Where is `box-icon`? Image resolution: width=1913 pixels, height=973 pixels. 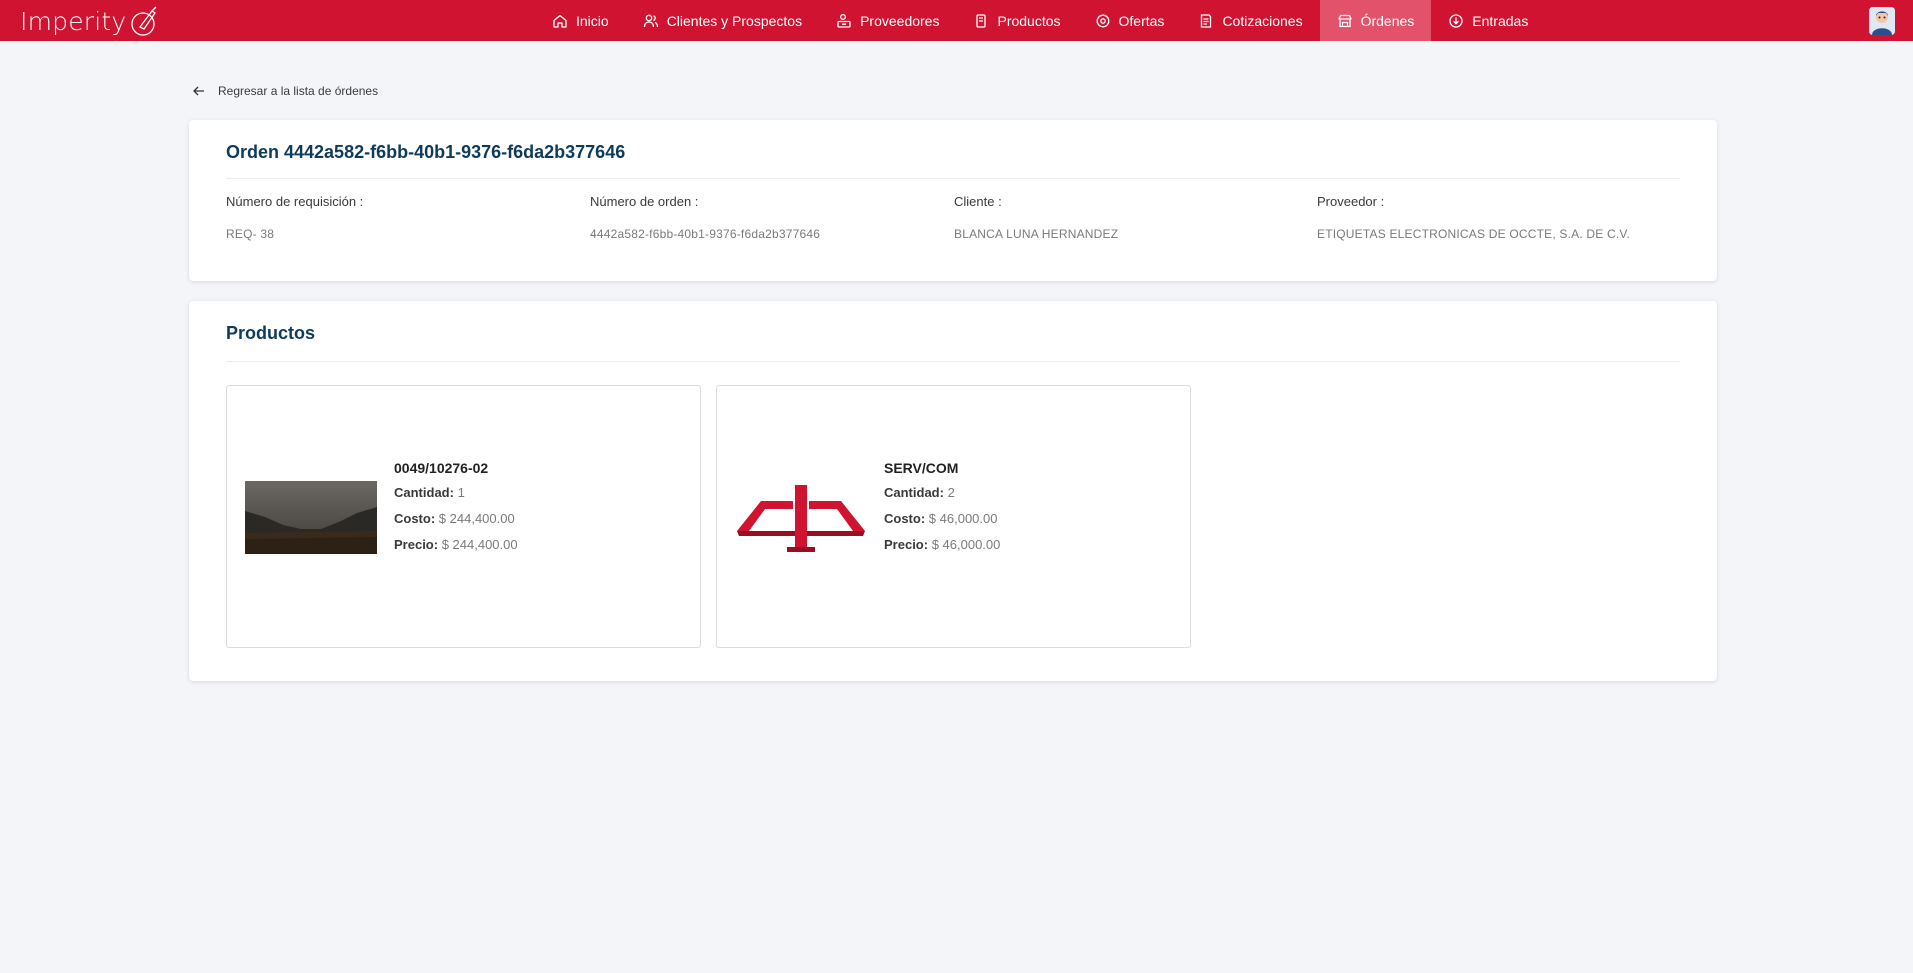 box-icon is located at coordinates (981, 21).